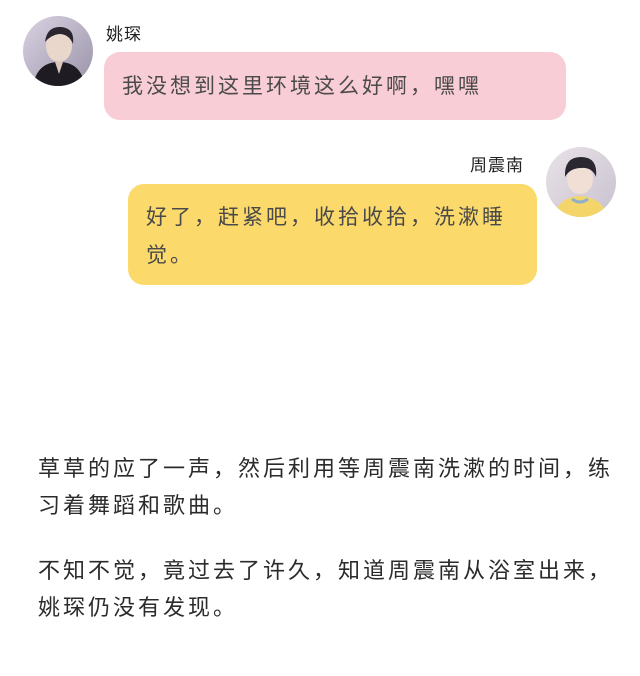  I want to click on chat-bubble-zhouzhennan: 好了，赶紧吧，收拾收拾，洗漱睡觉。, so click(332, 234).